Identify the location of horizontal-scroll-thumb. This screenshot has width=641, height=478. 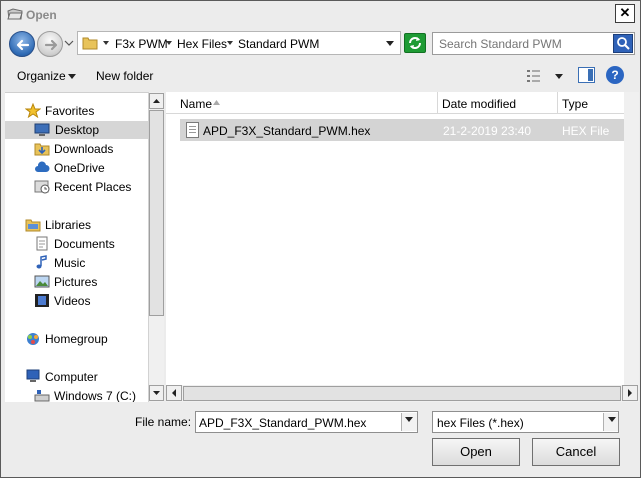
(402, 393).